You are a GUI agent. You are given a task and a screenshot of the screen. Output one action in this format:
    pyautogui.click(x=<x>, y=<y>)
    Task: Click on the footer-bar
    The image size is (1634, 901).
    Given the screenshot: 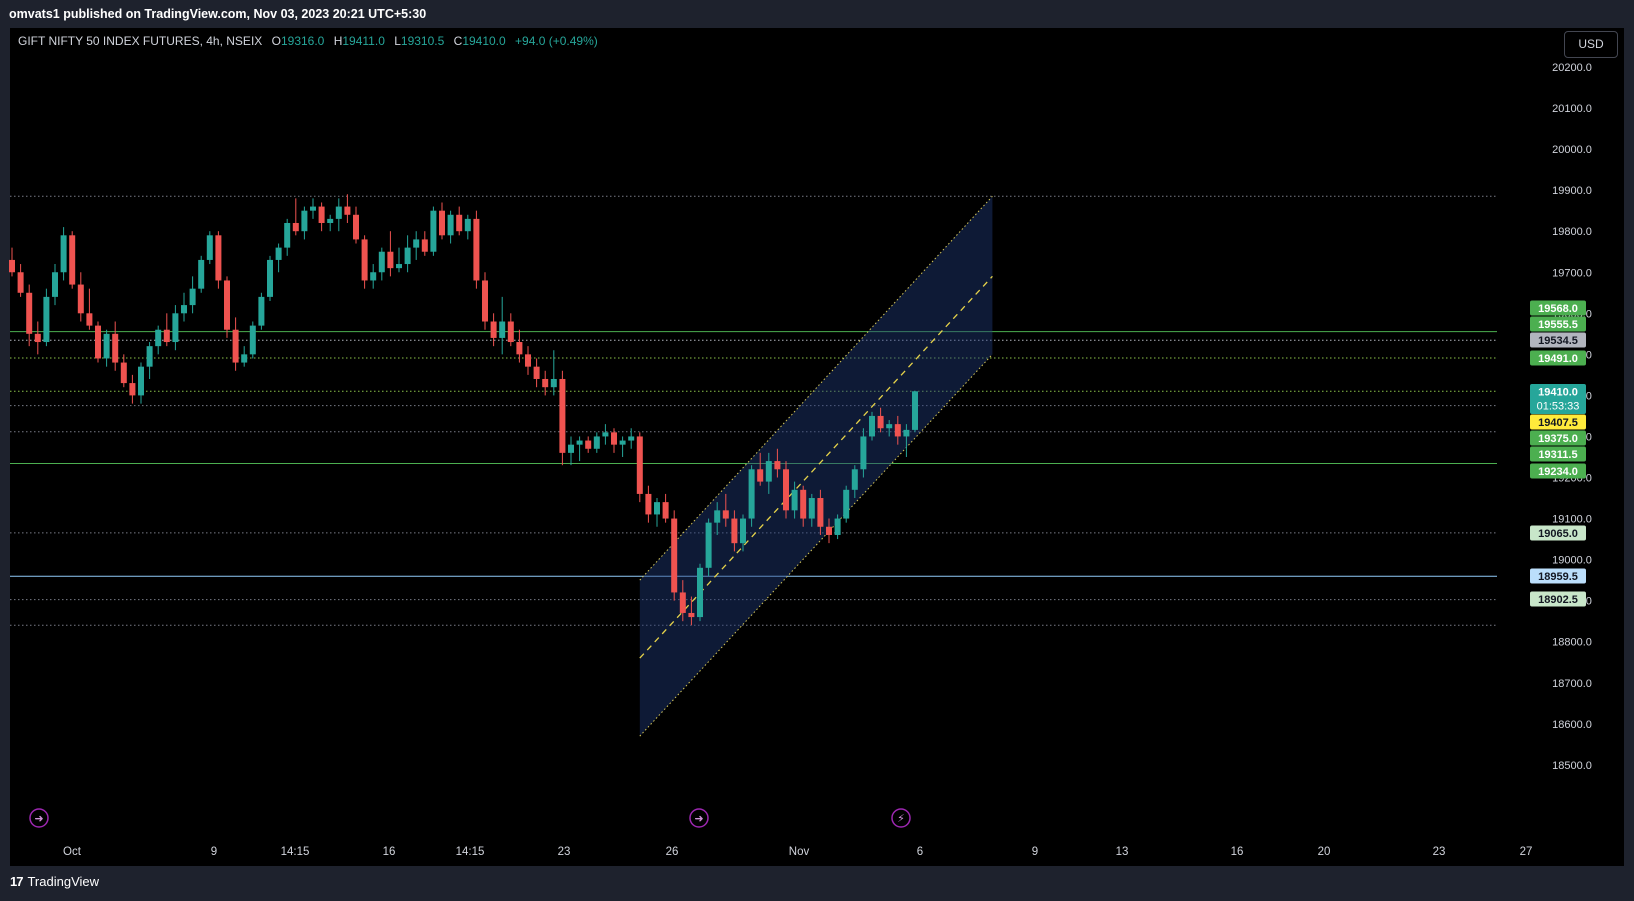 What is the action you would take?
    pyautogui.click(x=817, y=883)
    